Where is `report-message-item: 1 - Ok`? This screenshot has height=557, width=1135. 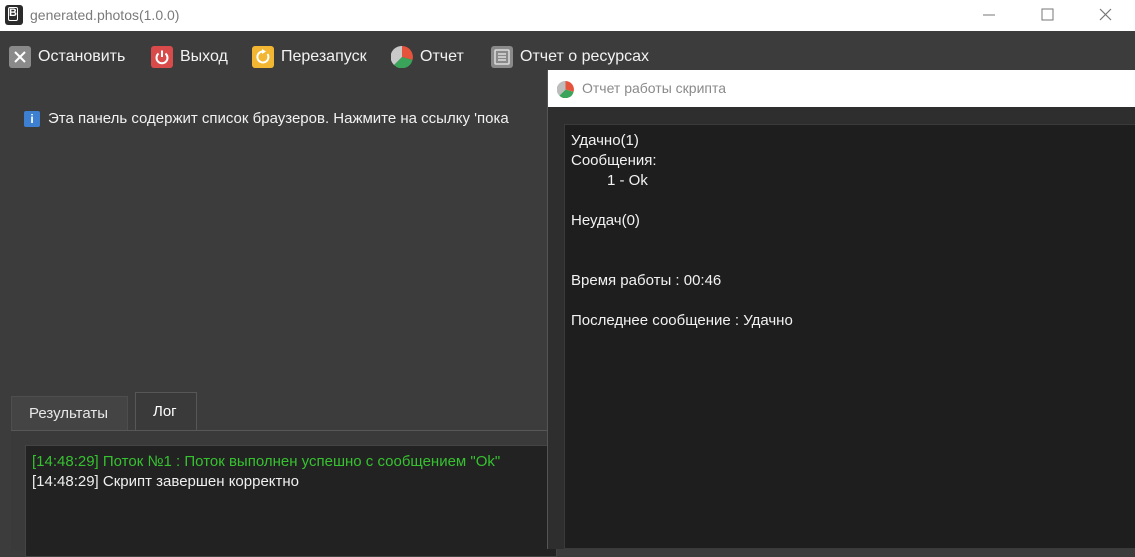
report-message-item: 1 - Ok is located at coordinates (627, 180).